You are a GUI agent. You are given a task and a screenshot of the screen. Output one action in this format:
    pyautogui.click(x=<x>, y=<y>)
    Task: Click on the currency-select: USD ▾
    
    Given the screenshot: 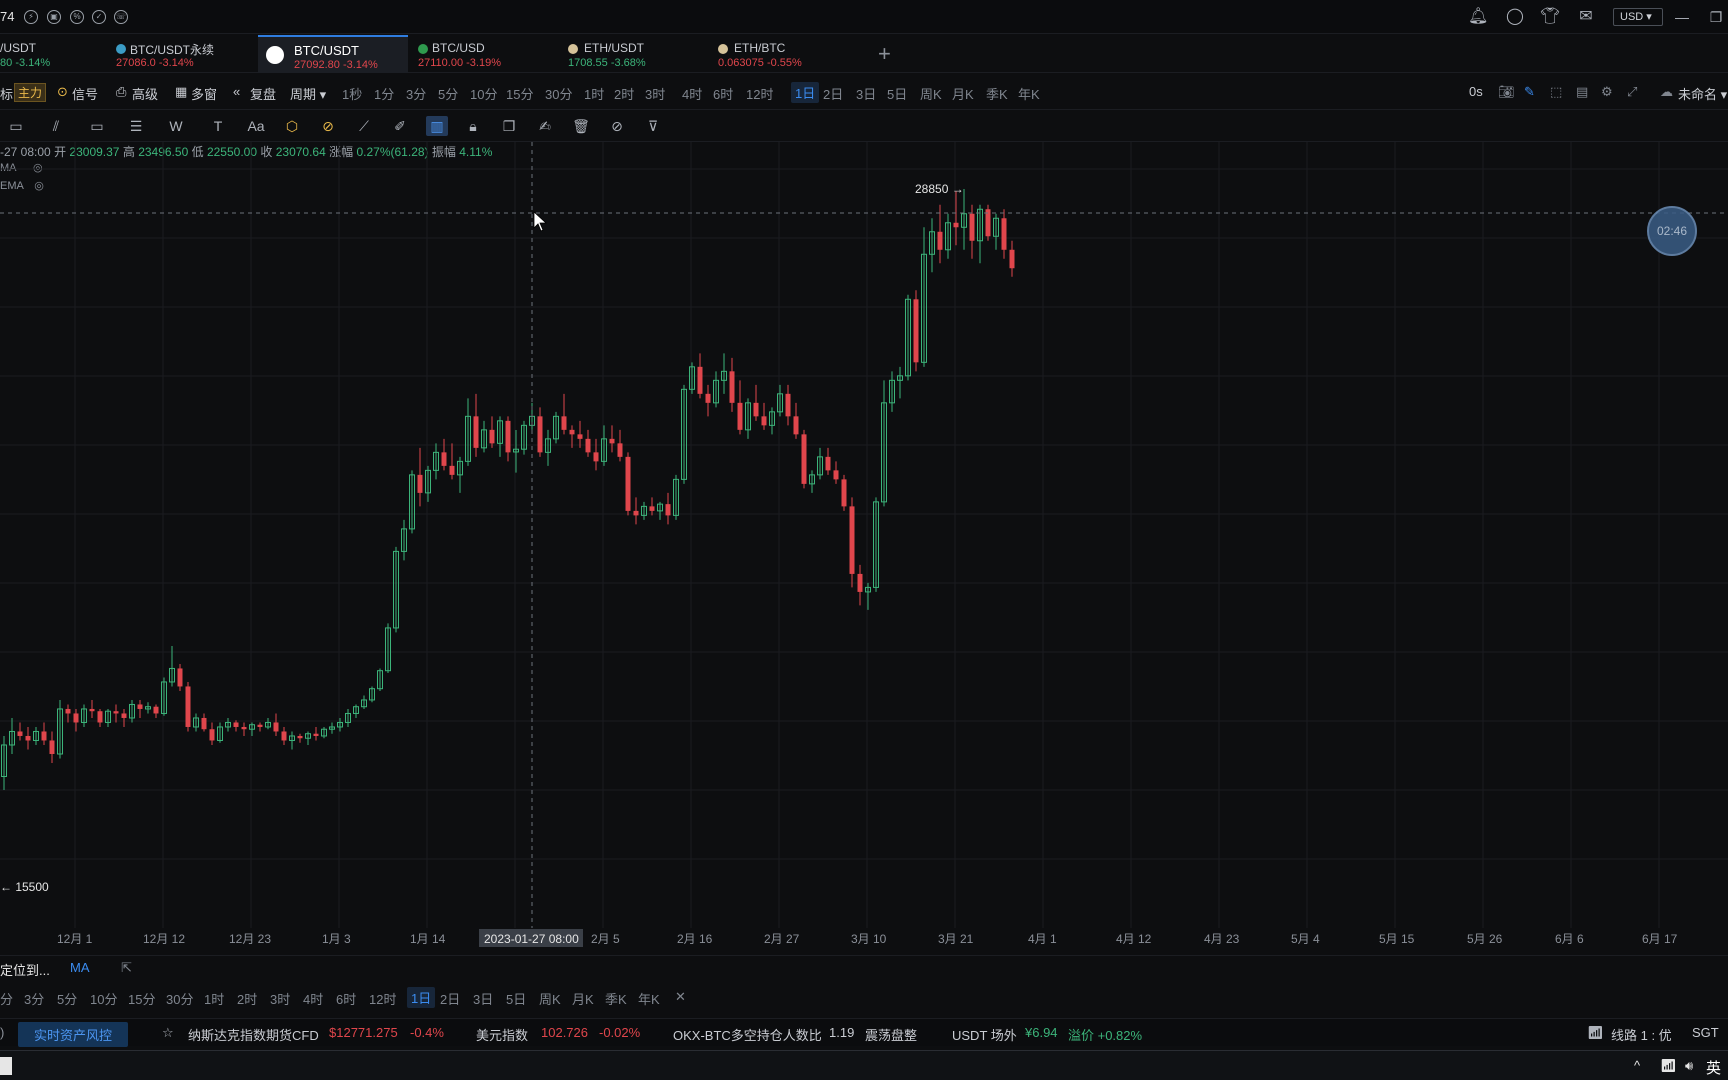 What is the action you would take?
    pyautogui.click(x=1638, y=17)
    